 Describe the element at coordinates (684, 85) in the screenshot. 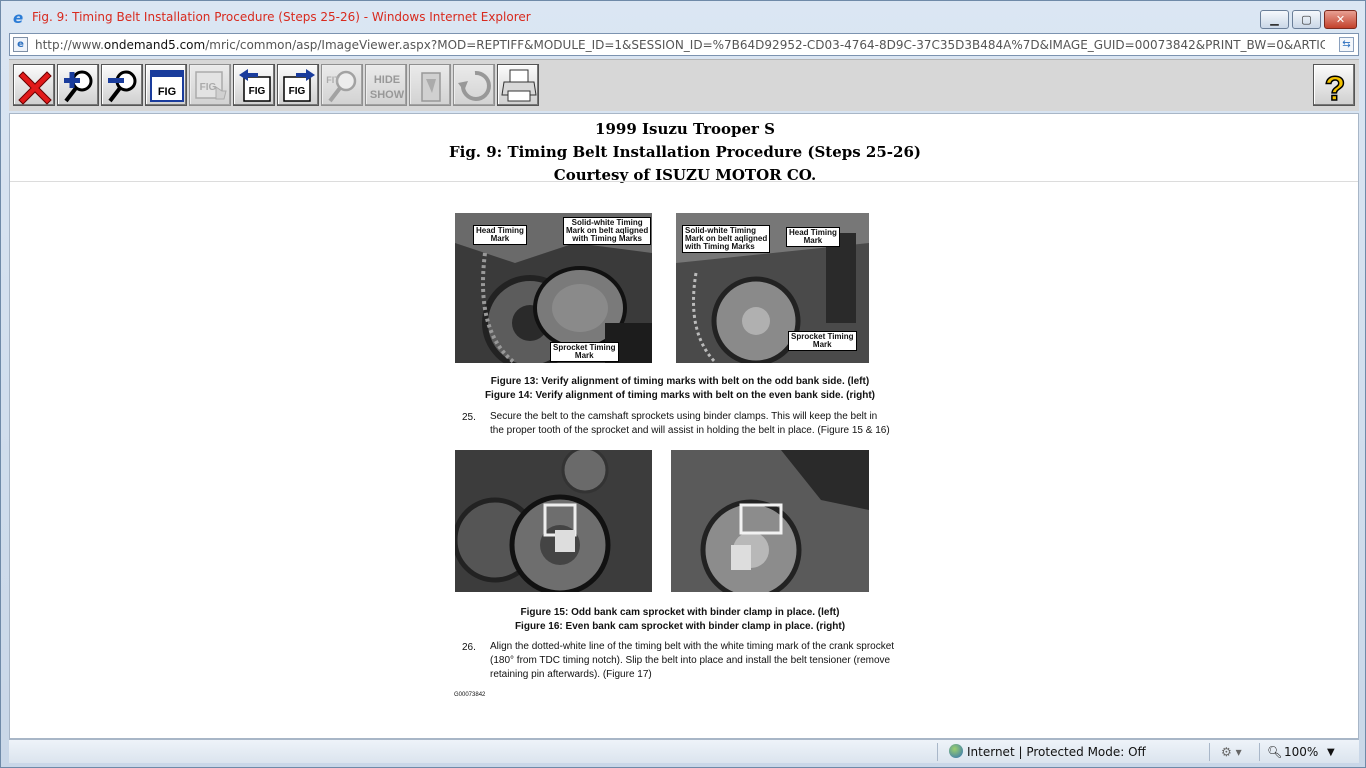

I see `viewer-toolbar: FIG FIG FIG FIG FIT HIDE SHOW ?` at that location.